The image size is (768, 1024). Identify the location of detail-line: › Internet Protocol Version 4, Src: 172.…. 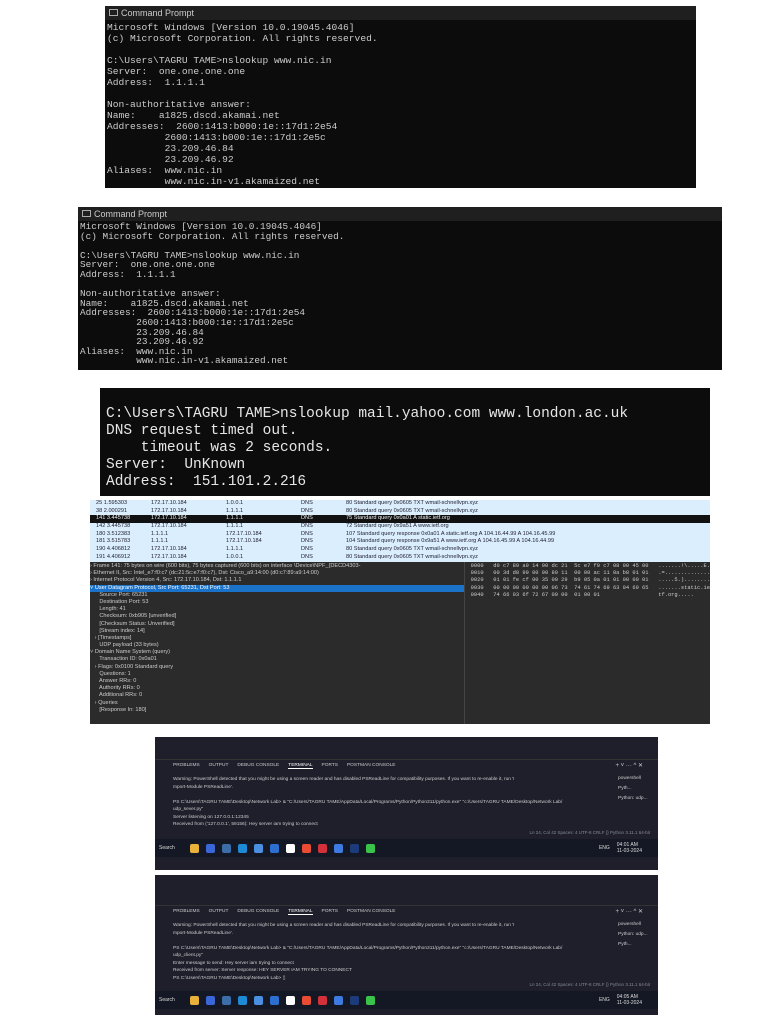
(277, 580).